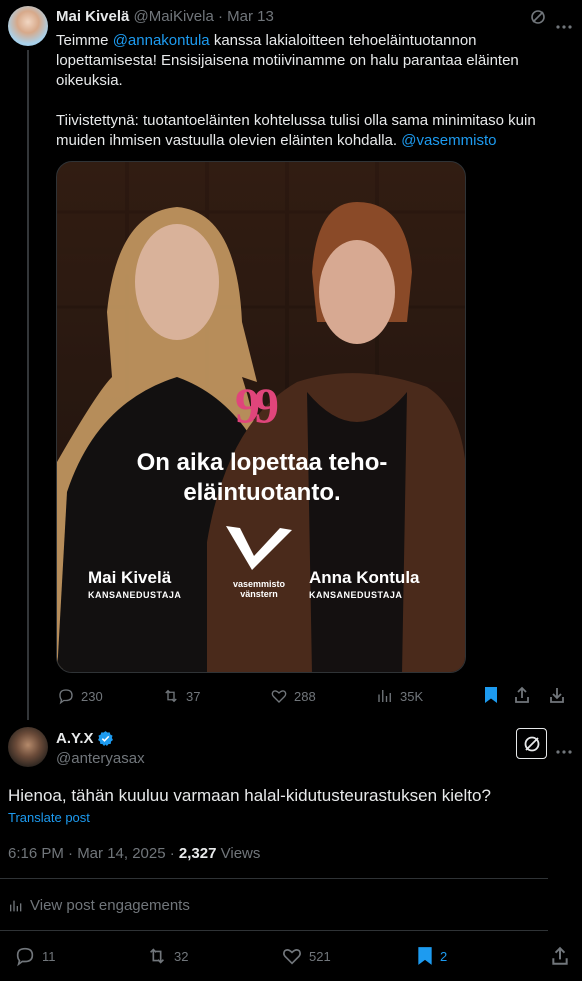 The width and height of the screenshot is (582, 981). I want to click on reply-action: 11, so click(35, 956).